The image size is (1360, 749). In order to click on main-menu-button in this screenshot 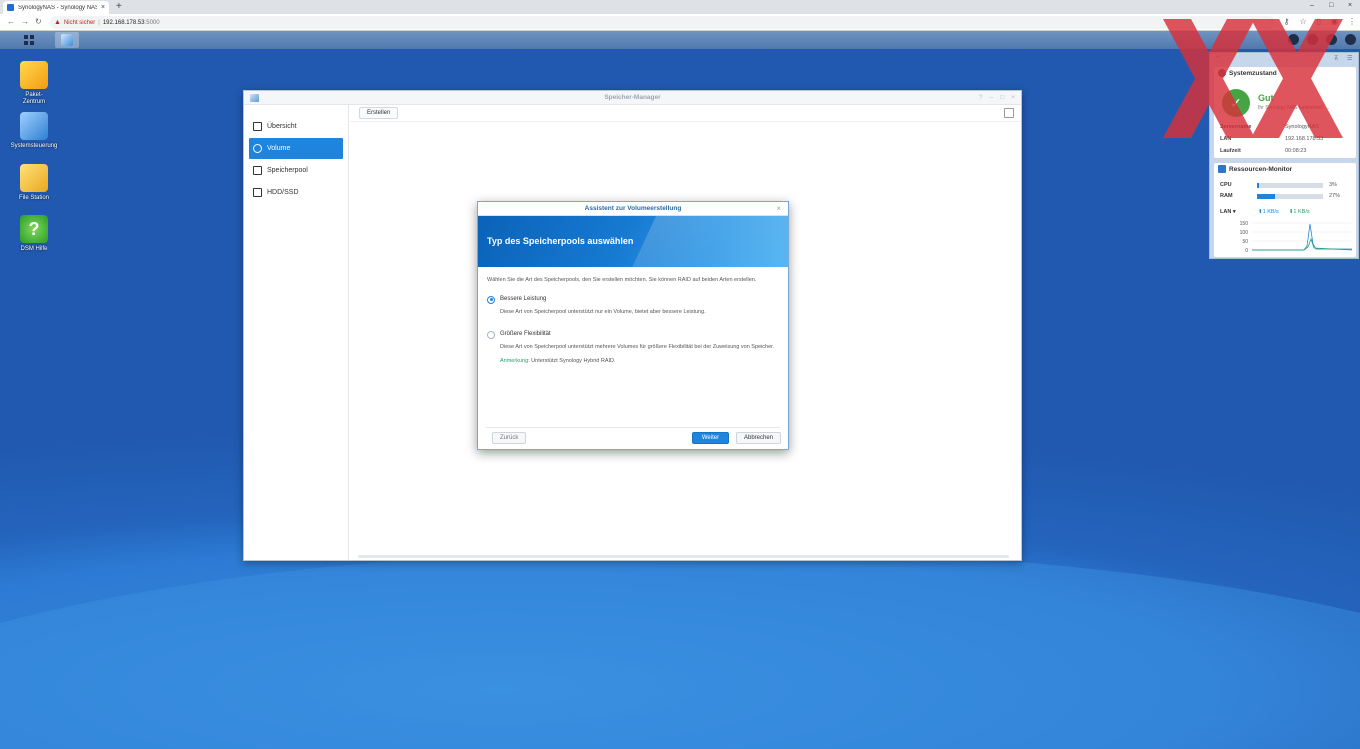, I will do `click(29, 40)`.